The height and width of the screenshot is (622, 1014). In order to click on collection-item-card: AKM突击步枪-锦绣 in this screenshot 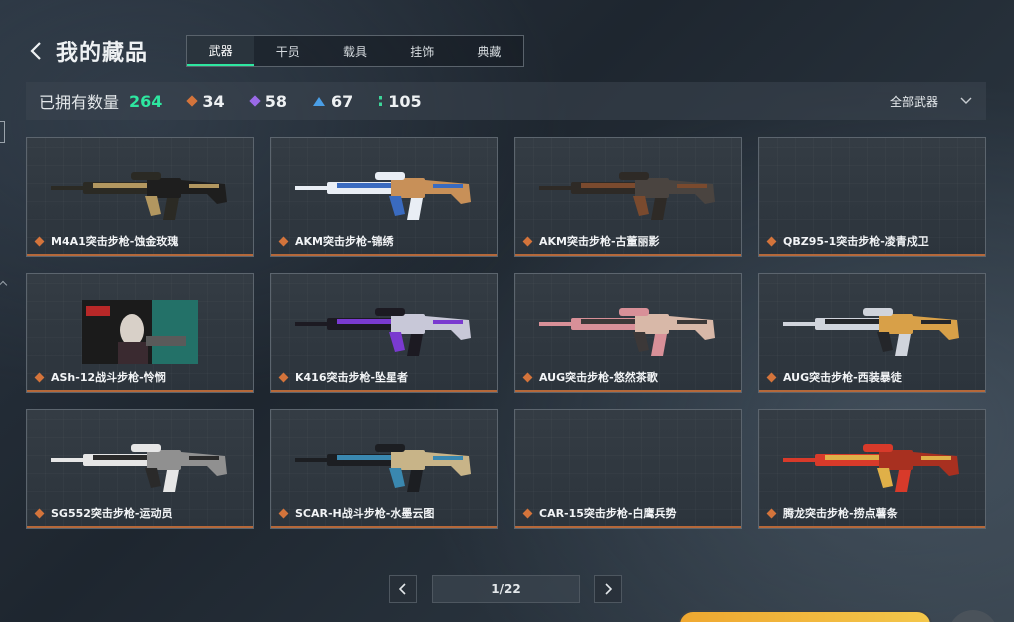, I will do `click(384, 197)`.